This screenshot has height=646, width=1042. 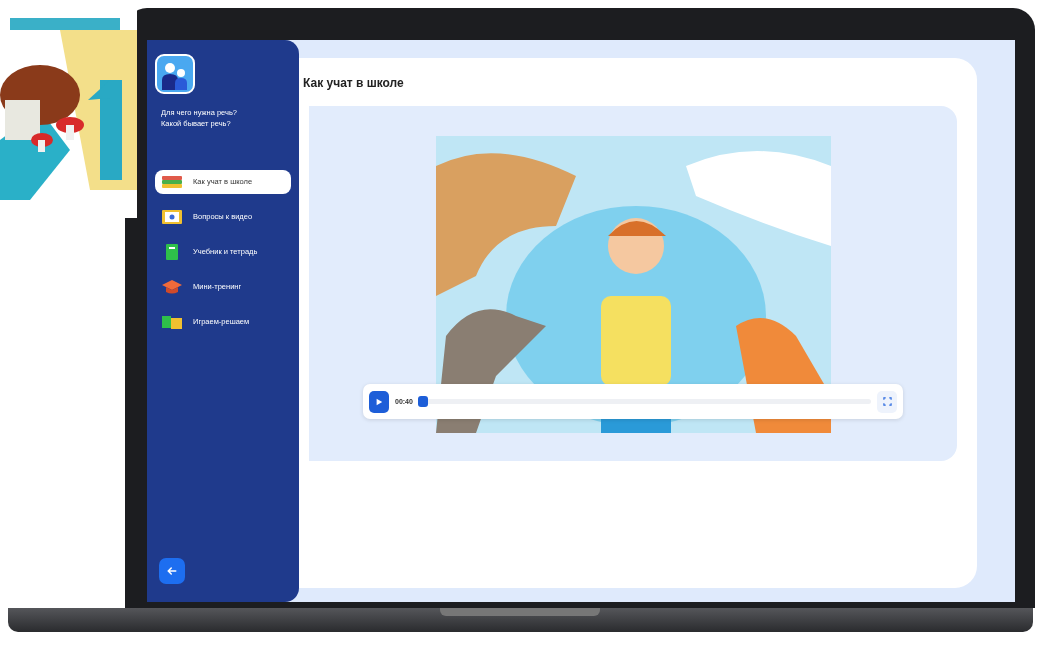 What do you see at coordinates (172, 286) in the screenshot?
I see `graduation-cap-icon` at bounding box center [172, 286].